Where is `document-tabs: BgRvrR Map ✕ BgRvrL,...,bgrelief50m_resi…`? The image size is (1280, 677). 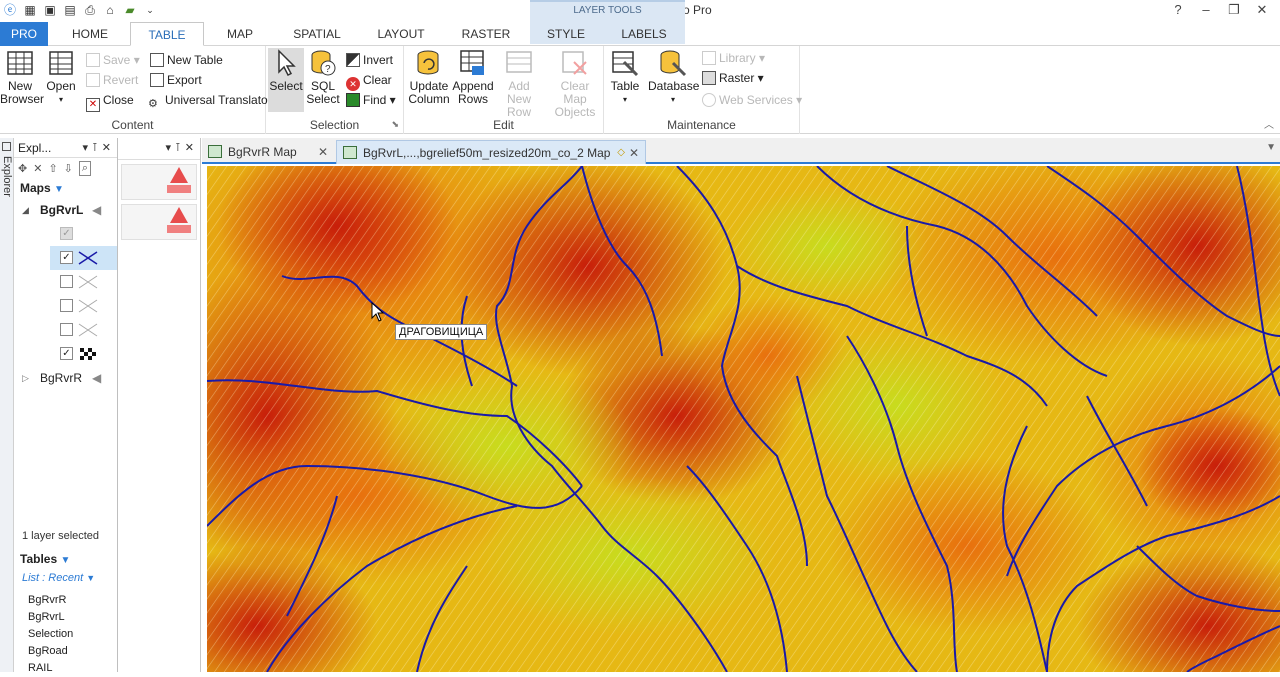
document-tabs: BgRvrR Map ✕ BgRvrL,...,bgrelief50m_resi… is located at coordinates (741, 151).